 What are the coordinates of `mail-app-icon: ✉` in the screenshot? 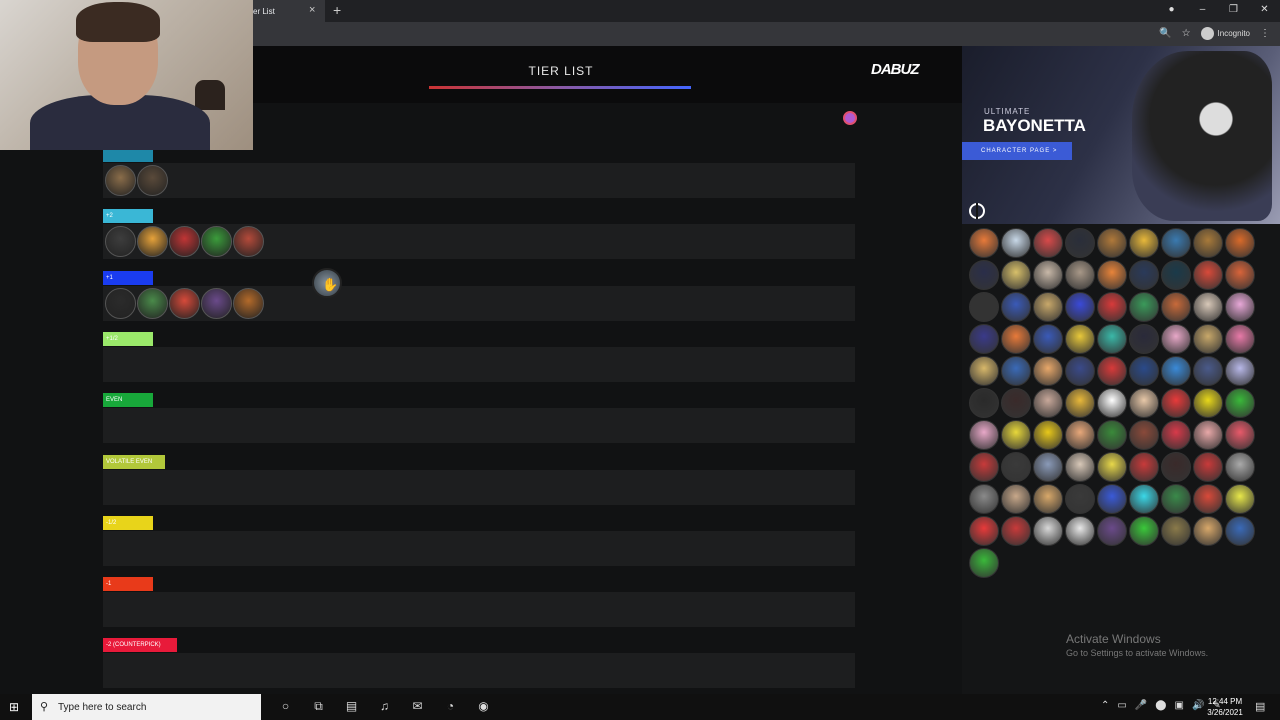 It's located at (417, 706).